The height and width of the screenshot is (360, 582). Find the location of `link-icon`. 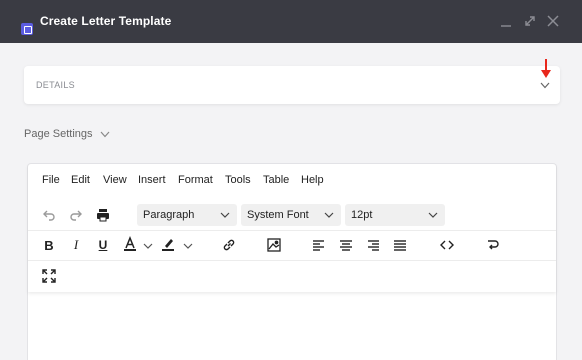

link-icon is located at coordinates (229, 245).